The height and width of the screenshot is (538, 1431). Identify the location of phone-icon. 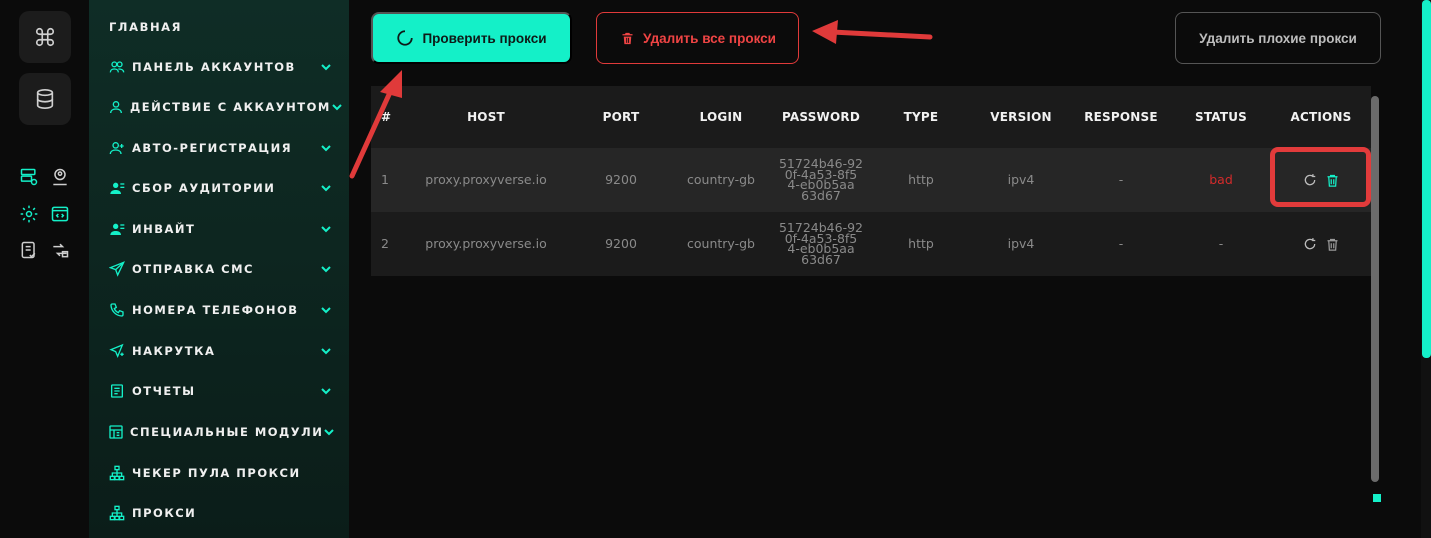
(117, 310).